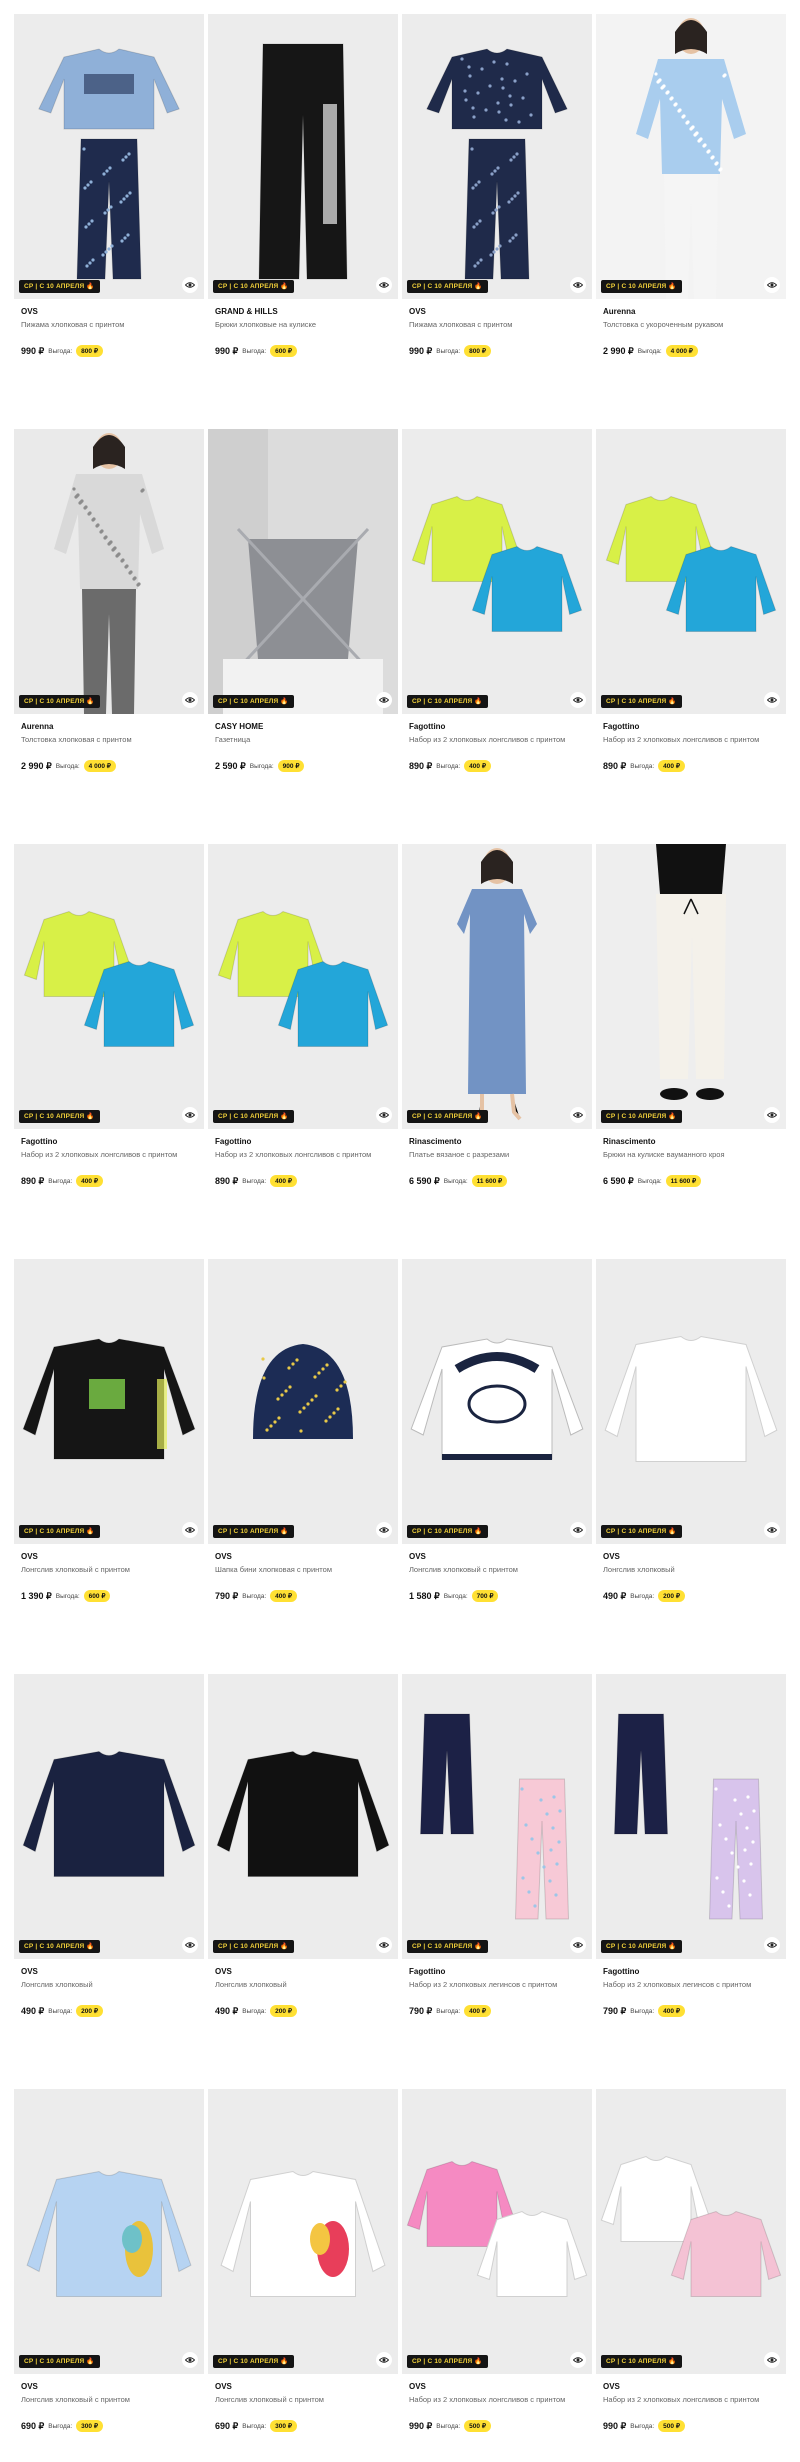 This screenshot has width=800, height=2462. I want to click on product-title: Платье вязаное с разрезами, so click(500, 1154).